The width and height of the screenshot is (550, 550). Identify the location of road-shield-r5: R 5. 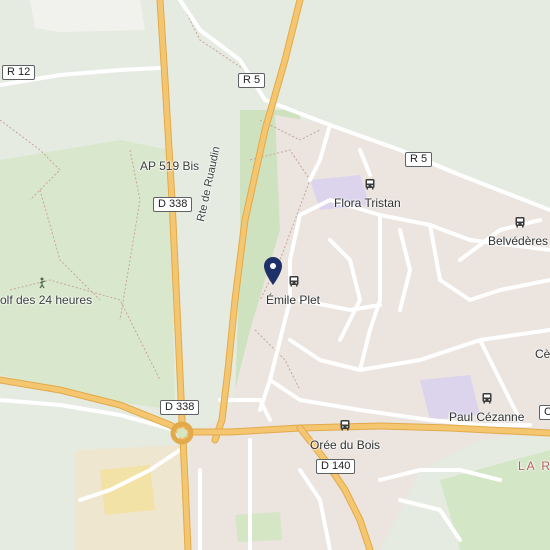
(252, 80).